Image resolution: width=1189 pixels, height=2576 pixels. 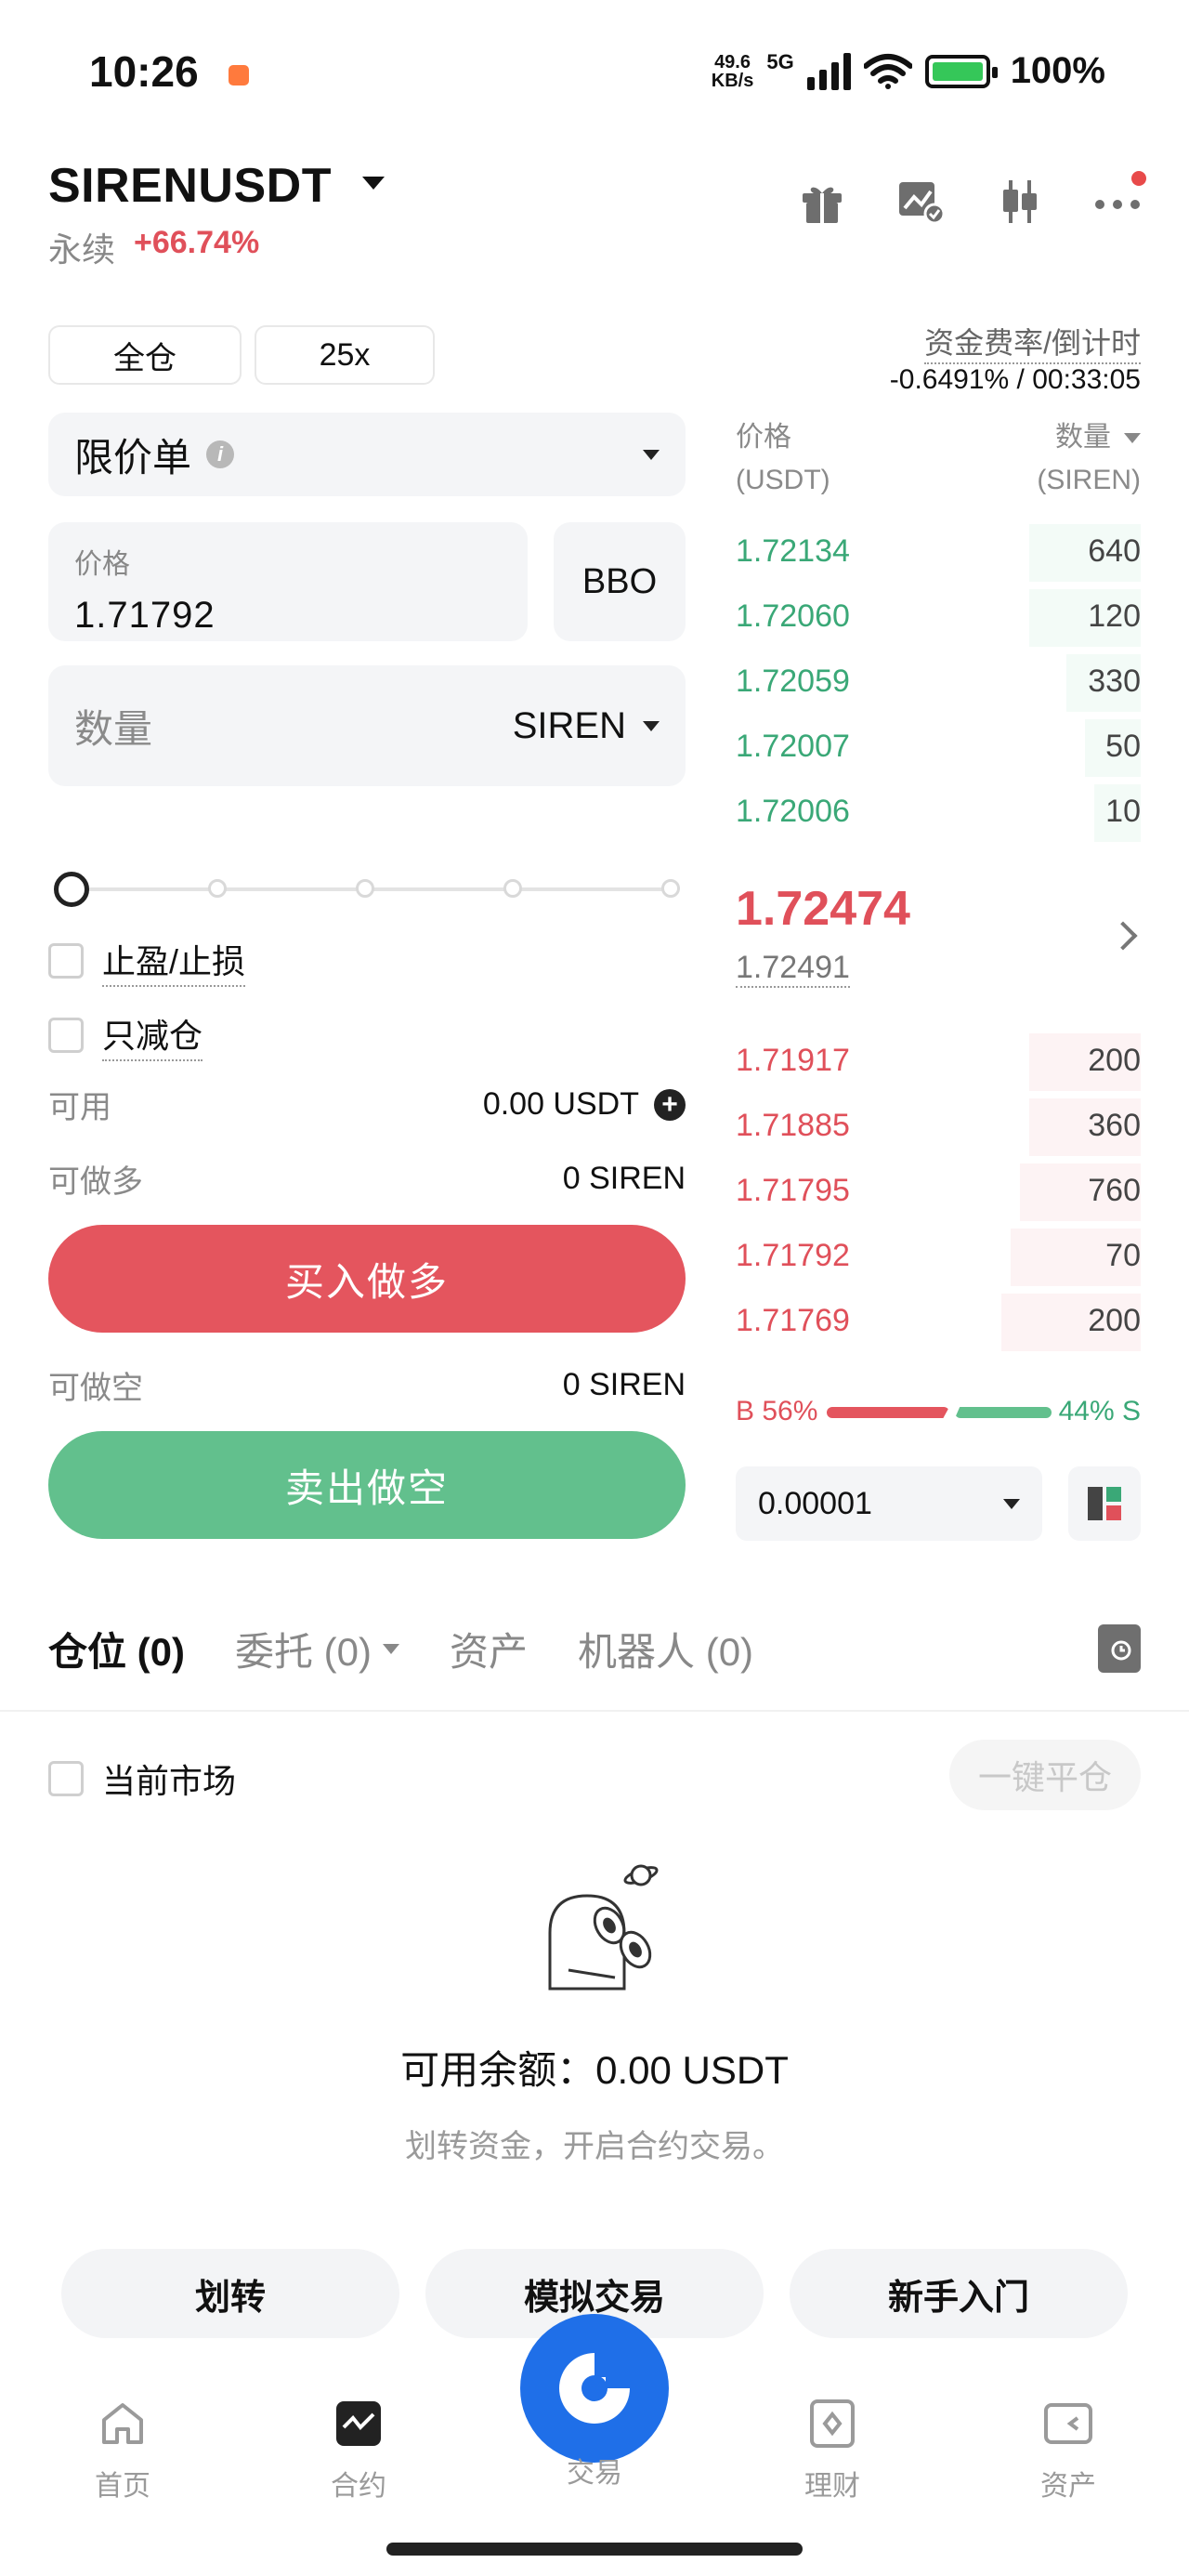 I want to click on network-speed: 49.6 KB/s, so click(x=733, y=71).